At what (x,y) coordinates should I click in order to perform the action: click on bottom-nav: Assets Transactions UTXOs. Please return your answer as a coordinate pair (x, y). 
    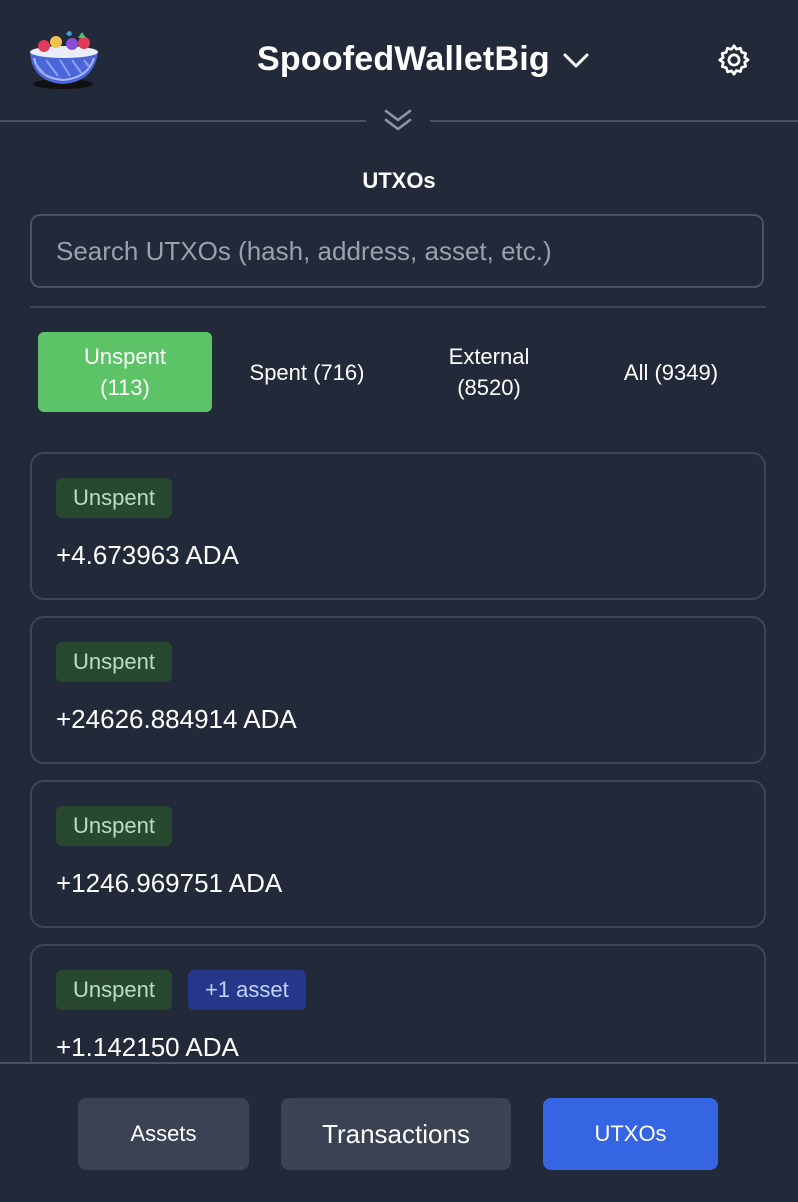
    Looking at the image, I should click on (399, 1132).